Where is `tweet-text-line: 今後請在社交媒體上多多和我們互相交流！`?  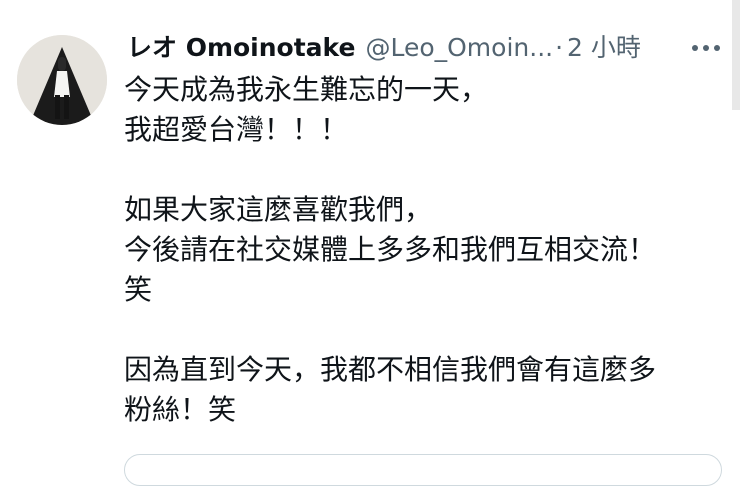 tweet-text-line: 今後請在社交媒體上多多和我們互相交流！ is located at coordinates (390, 249).